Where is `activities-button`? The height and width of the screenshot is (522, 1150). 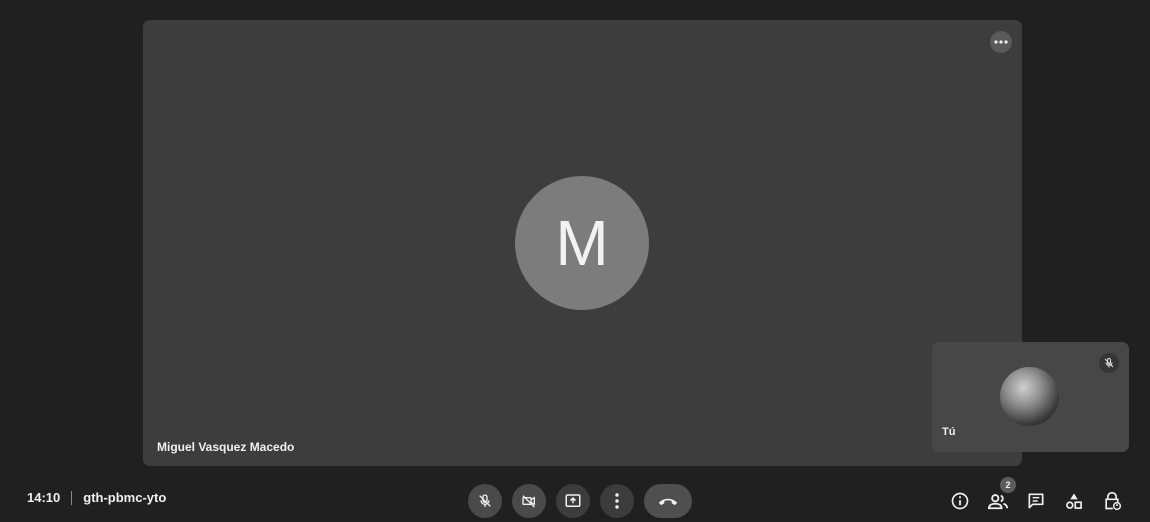
activities-button is located at coordinates (1074, 501).